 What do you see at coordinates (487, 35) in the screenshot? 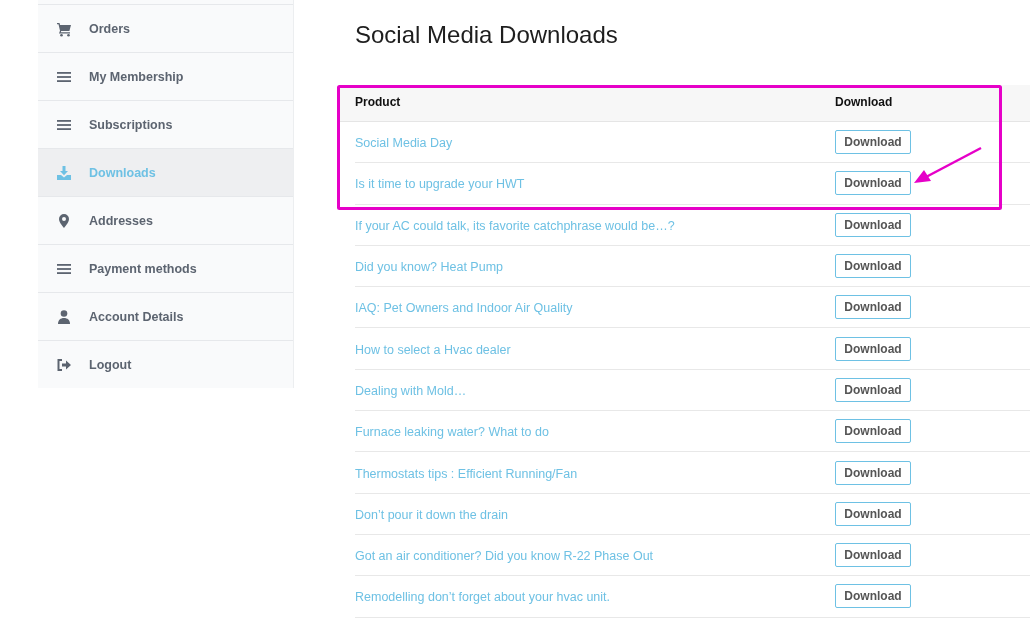
I see `page-title: Social Media Downloads` at bounding box center [487, 35].